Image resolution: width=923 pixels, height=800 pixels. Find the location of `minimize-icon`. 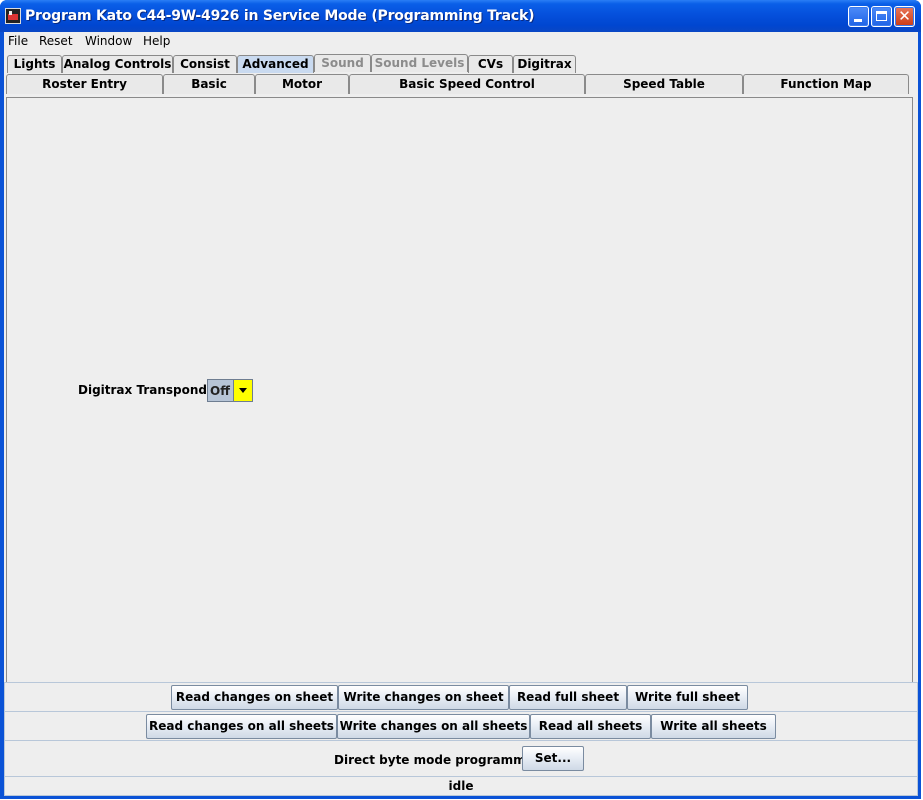

minimize-icon is located at coordinates (858, 20).